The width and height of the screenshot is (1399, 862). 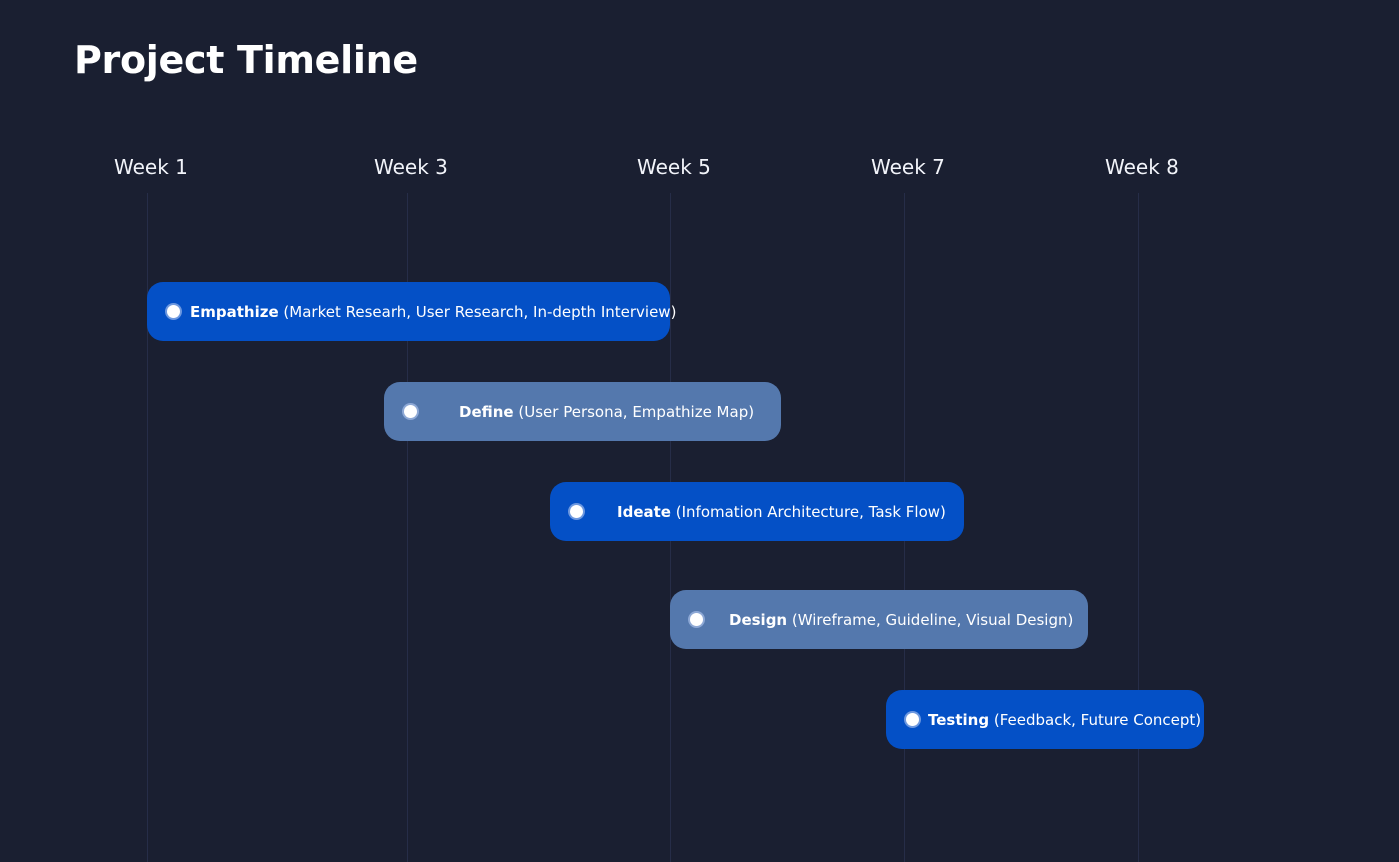 What do you see at coordinates (908, 167) in the screenshot?
I see `week-label-7: Week 7` at bounding box center [908, 167].